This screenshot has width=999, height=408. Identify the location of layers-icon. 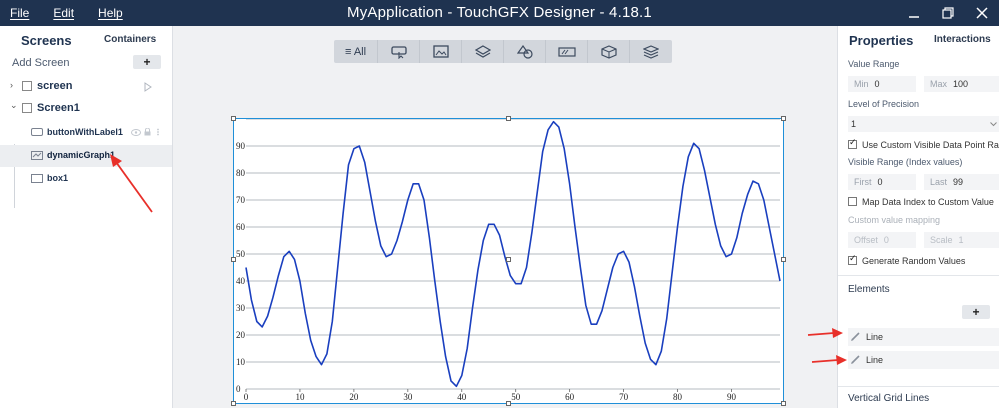
(482, 51).